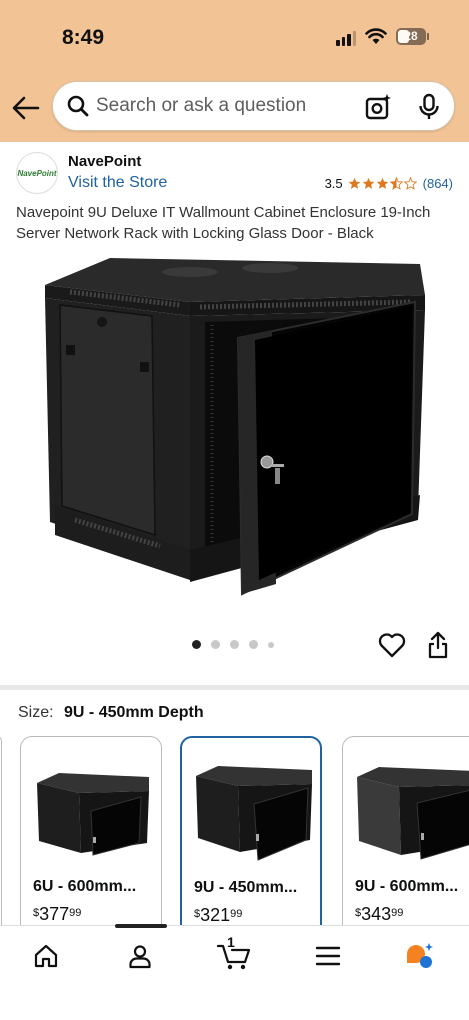 The width and height of the screenshot is (469, 1020). What do you see at coordinates (26, 108) in the screenshot?
I see `back-arrow-icon` at bounding box center [26, 108].